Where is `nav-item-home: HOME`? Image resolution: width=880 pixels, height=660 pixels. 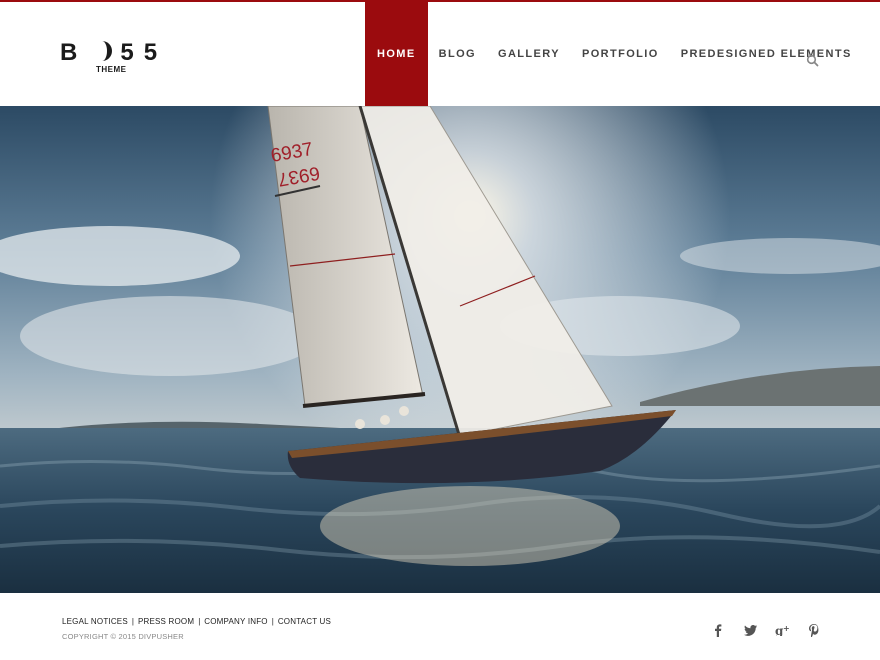 nav-item-home: HOME is located at coordinates (396, 54).